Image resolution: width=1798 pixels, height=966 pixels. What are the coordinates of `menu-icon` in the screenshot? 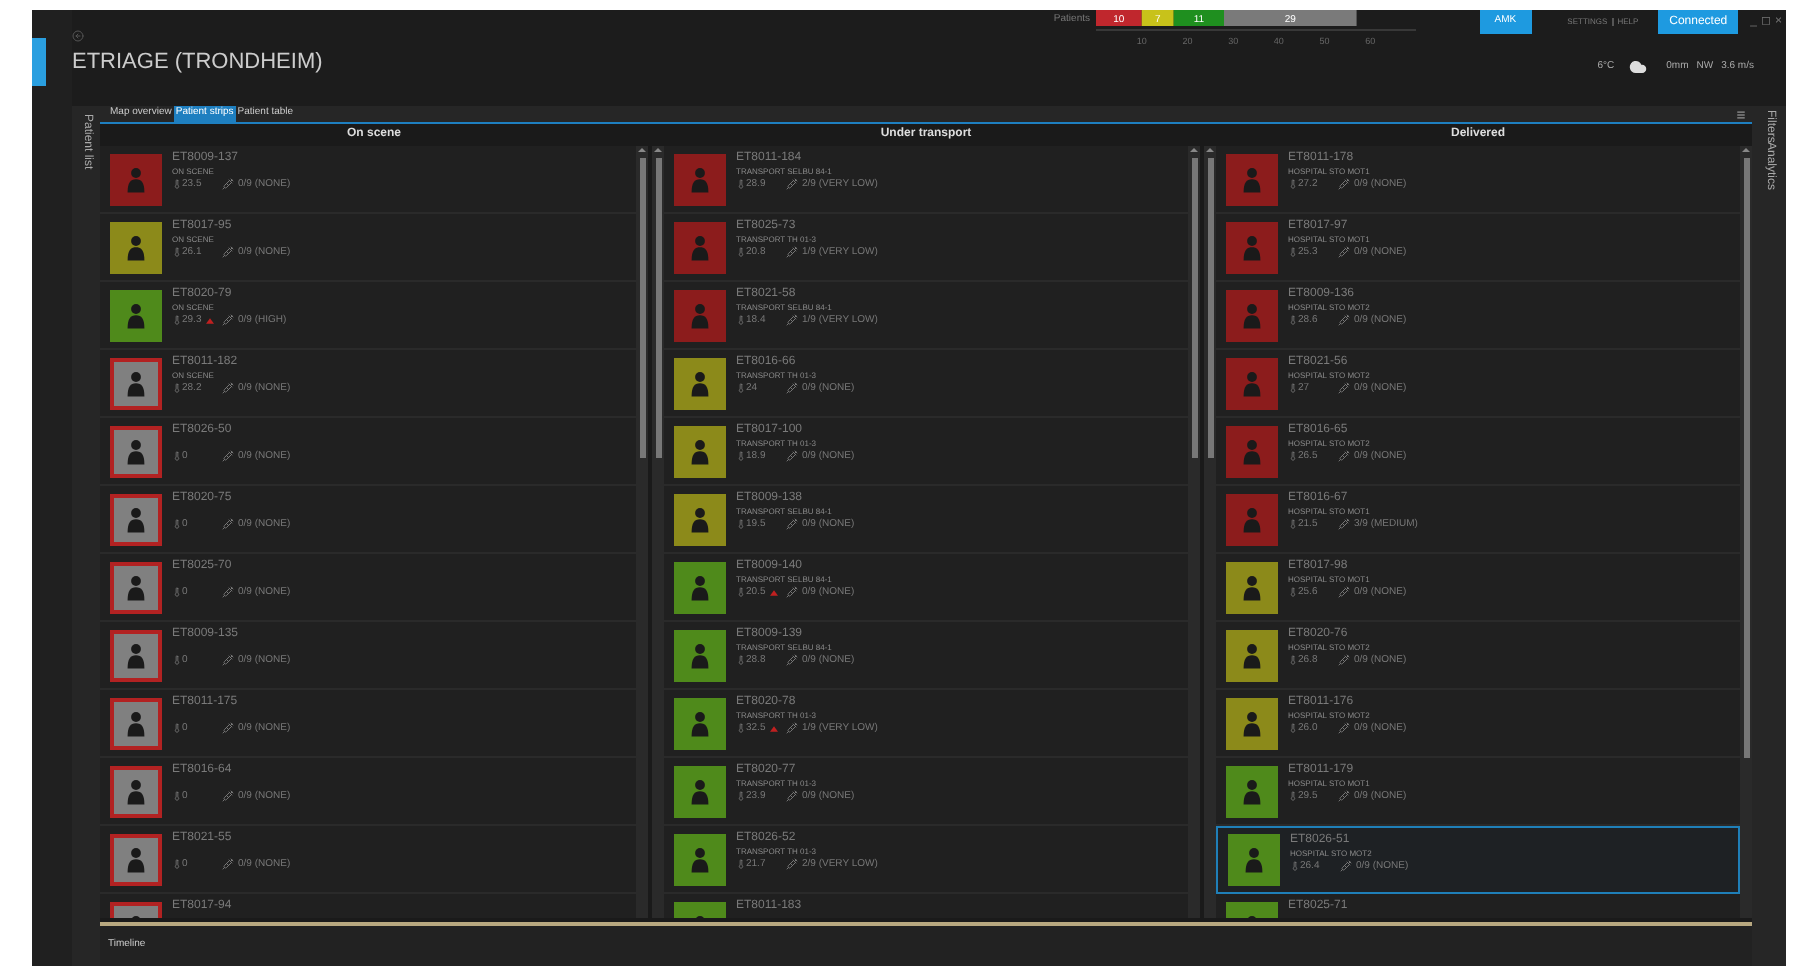 It's located at (1741, 114).